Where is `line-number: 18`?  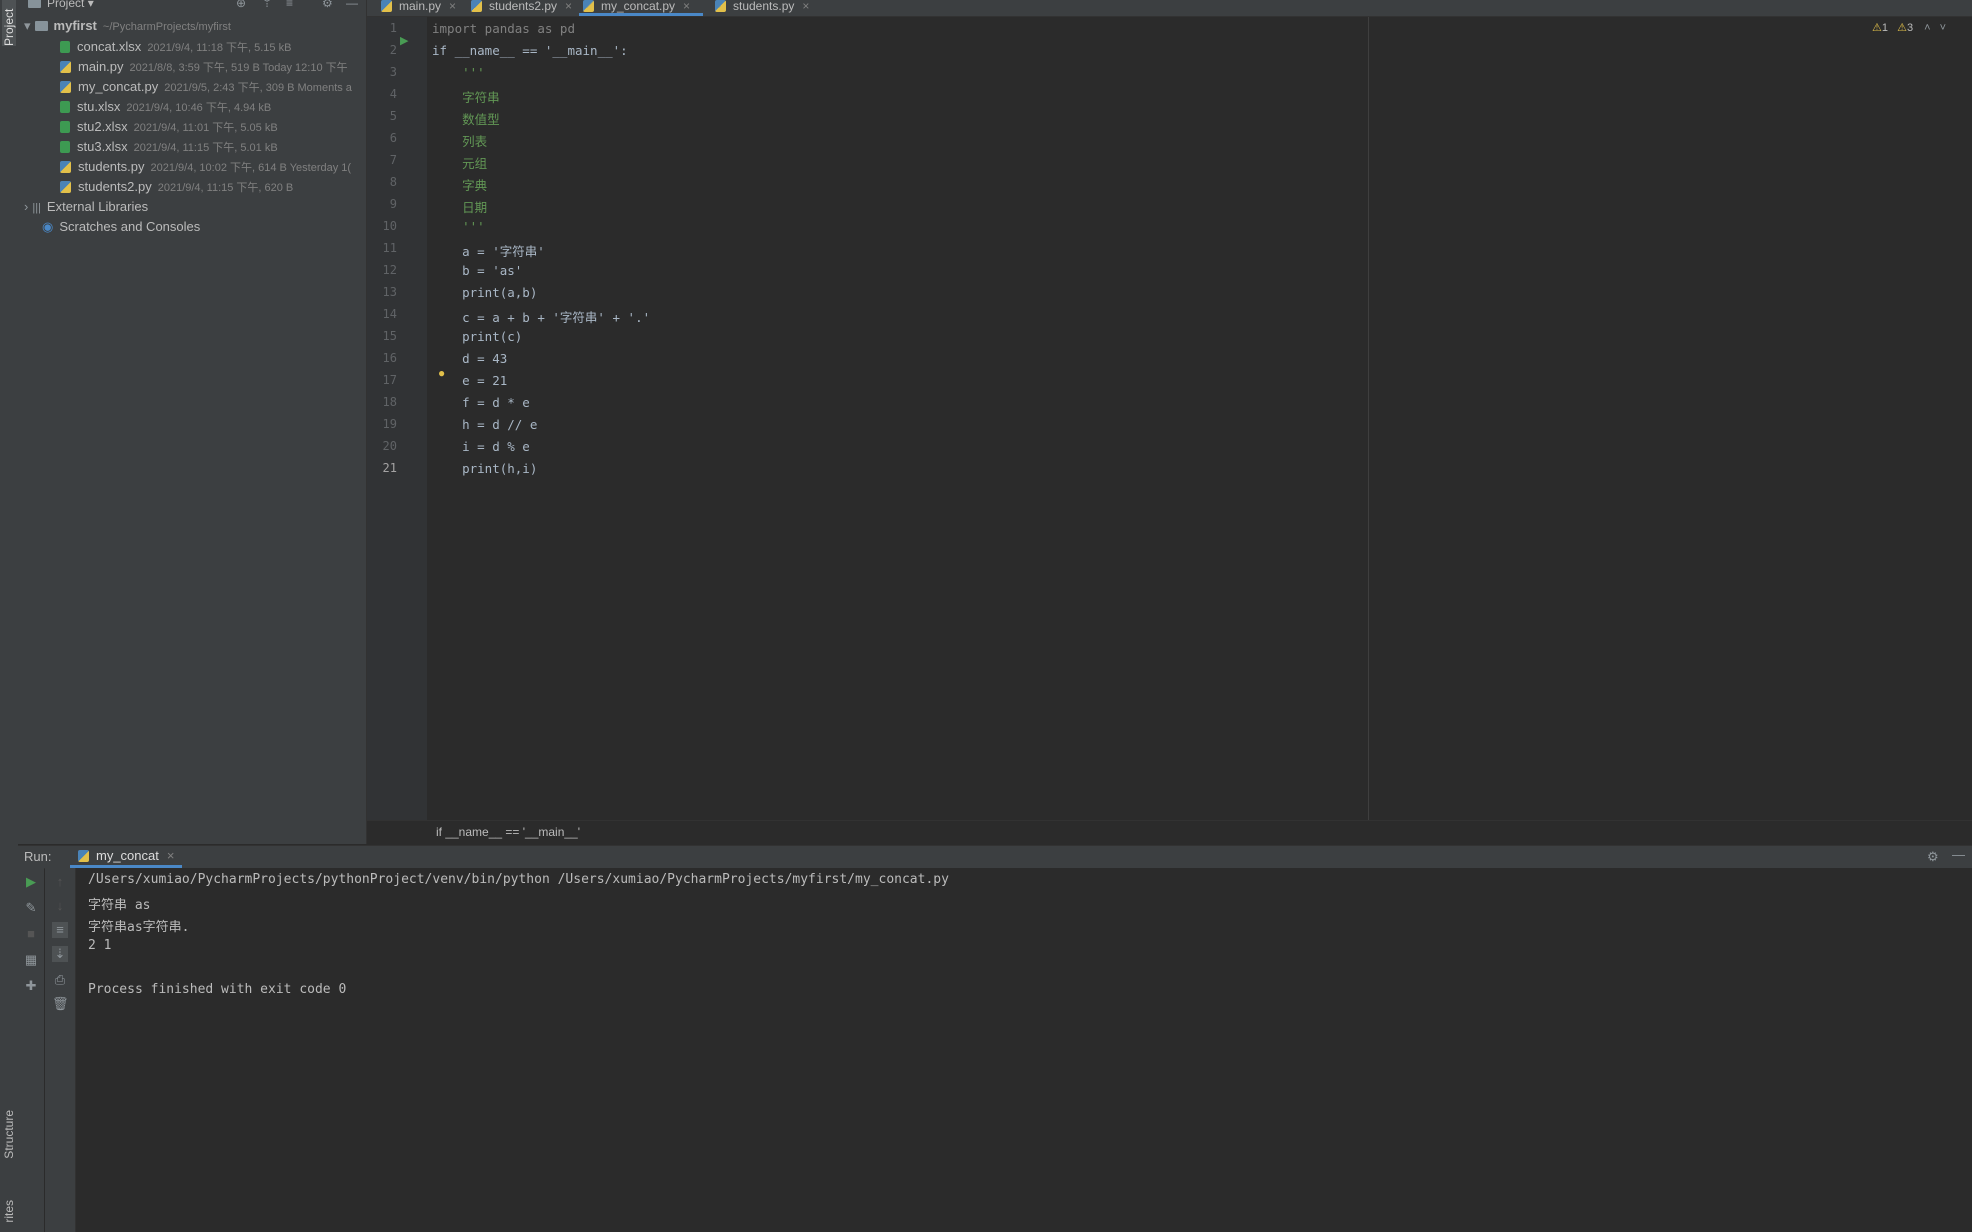
line-number: 18 is located at coordinates (389, 402).